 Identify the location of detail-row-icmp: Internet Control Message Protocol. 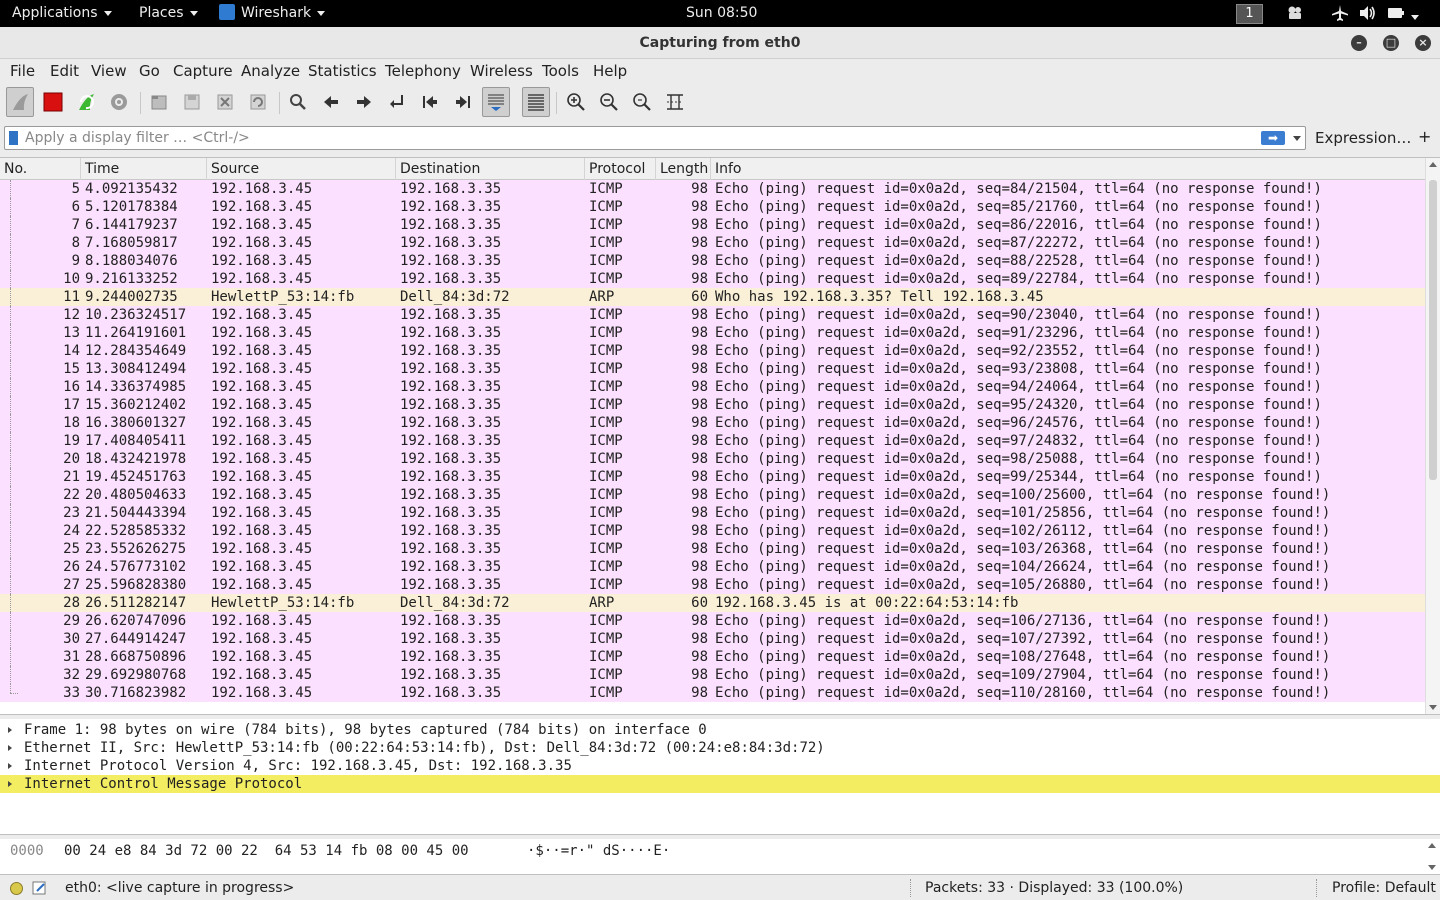
(720, 784).